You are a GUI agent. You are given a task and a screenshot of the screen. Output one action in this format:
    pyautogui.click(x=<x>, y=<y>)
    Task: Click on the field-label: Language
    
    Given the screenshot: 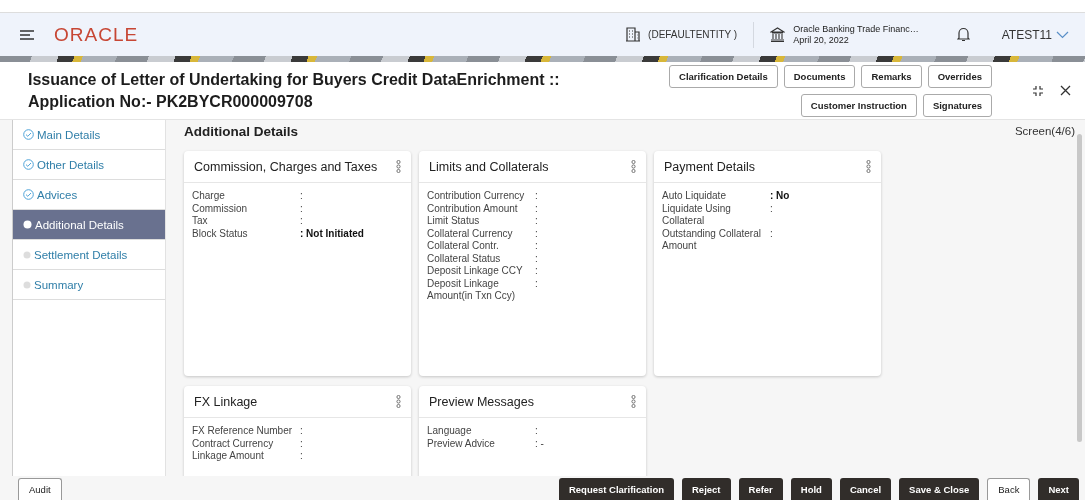 What is the action you would take?
    pyautogui.click(x=450, y=431)
    